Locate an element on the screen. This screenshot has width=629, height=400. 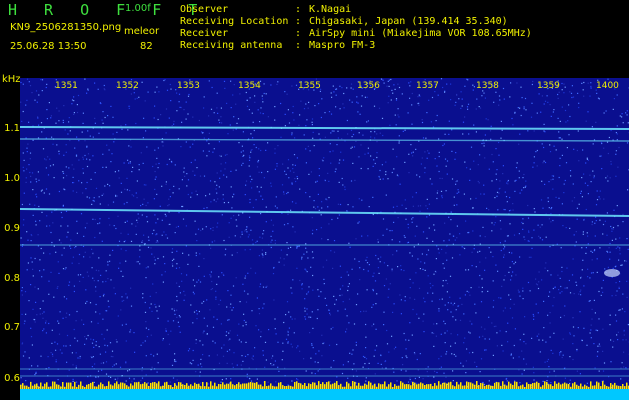
x-tick-label: 1356 is located at coordinates (368, 86).